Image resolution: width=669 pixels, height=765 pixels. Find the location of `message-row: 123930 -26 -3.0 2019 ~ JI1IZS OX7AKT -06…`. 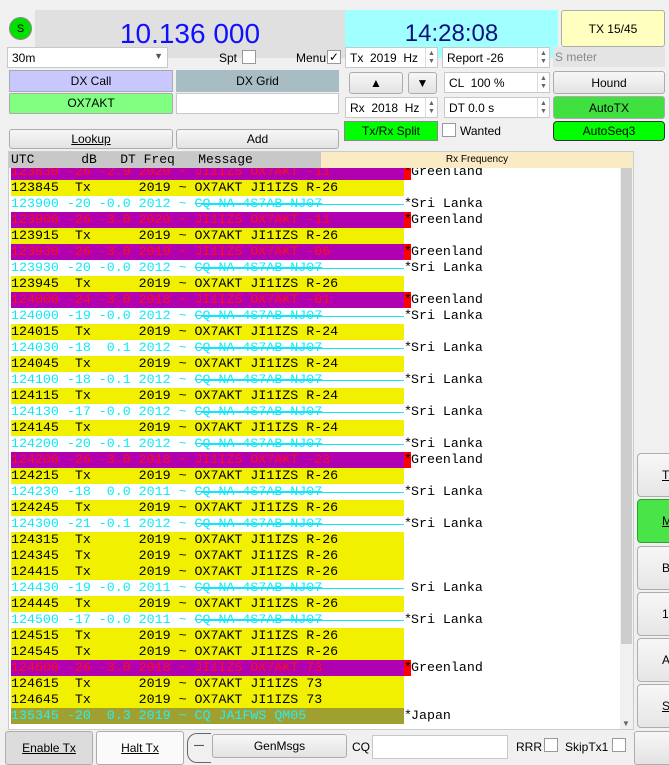

message-row: 123930 -26 -3.0 2019 ~ JI1IZS OX7AKT -06… is located at coordinates (317, 252).